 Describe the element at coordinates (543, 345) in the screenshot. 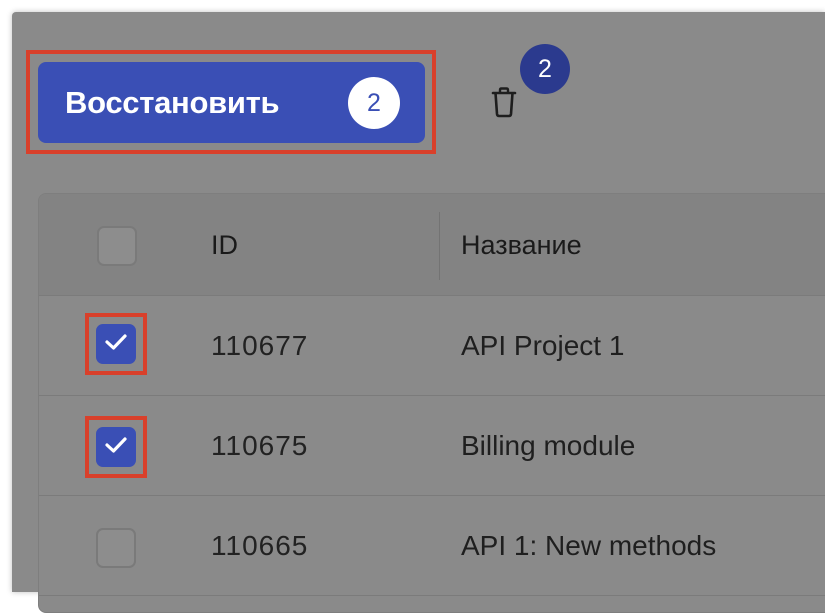

I see `row-name: API Project 1` at that location.